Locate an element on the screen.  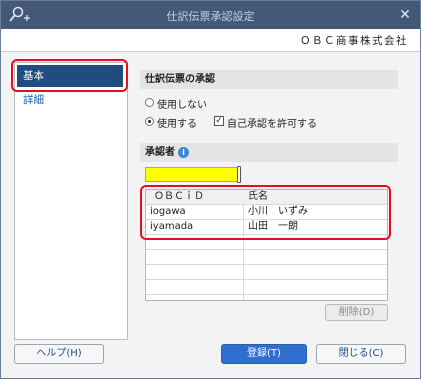
approval-section-header: 仕訳伝票の承認 is located at coordinates (269, 79).